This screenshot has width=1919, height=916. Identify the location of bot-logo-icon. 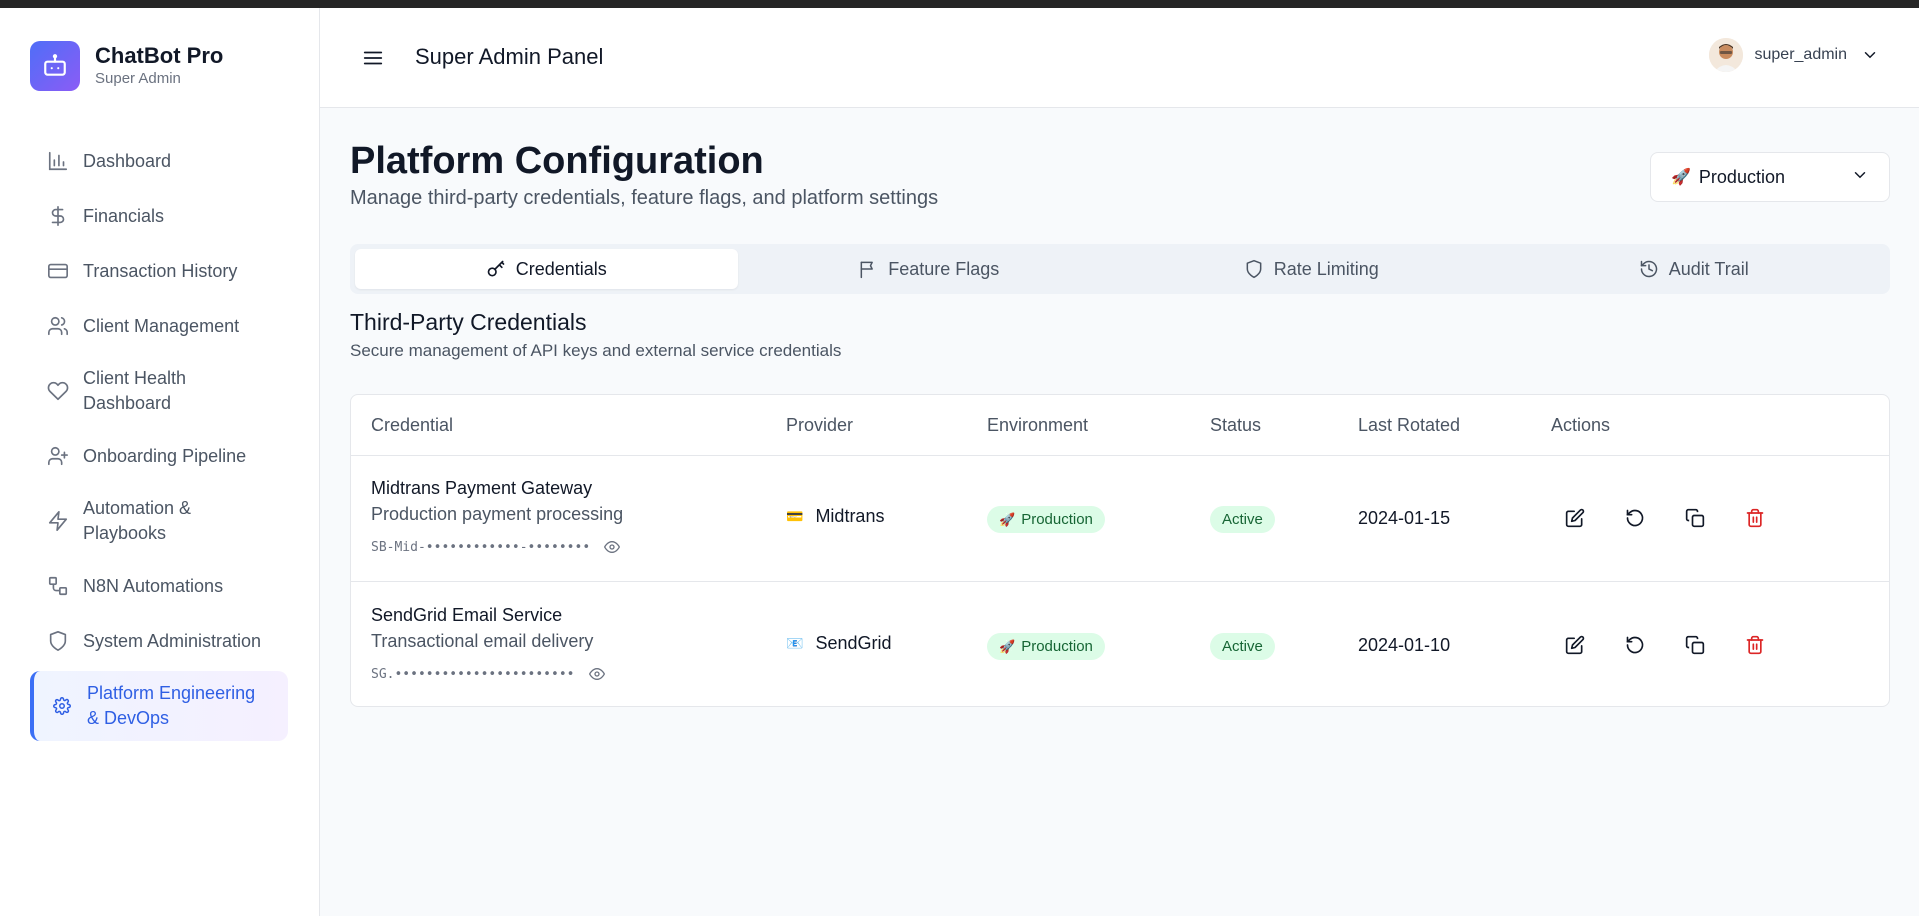
(55, 66).